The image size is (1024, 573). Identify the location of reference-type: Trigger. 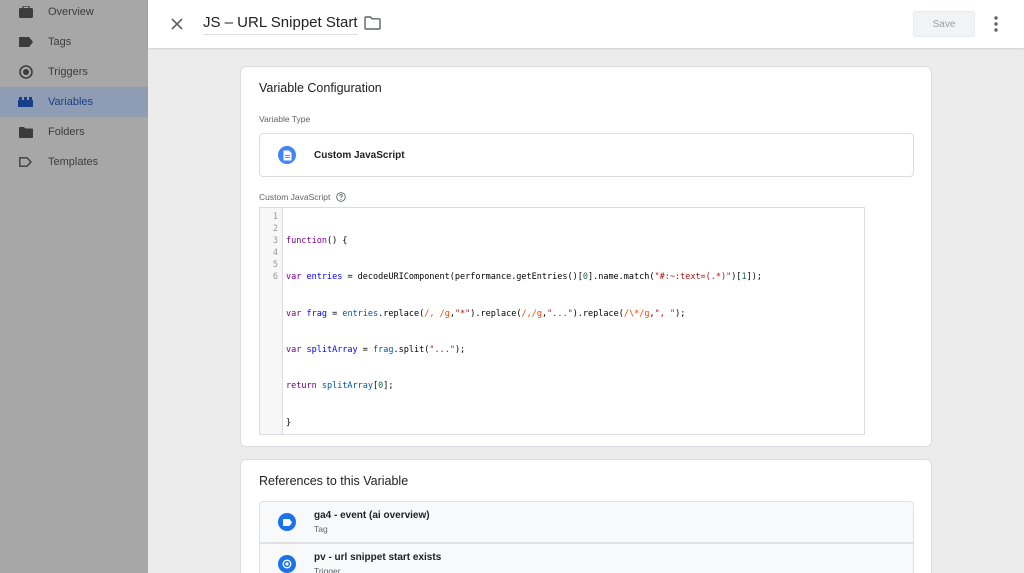
(327, 569).